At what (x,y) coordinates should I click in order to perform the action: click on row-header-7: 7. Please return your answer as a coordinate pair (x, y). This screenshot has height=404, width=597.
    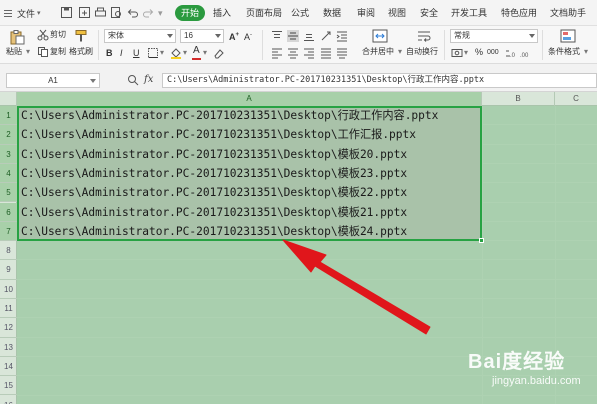
    Looking at the image, I should click on (8, 231).